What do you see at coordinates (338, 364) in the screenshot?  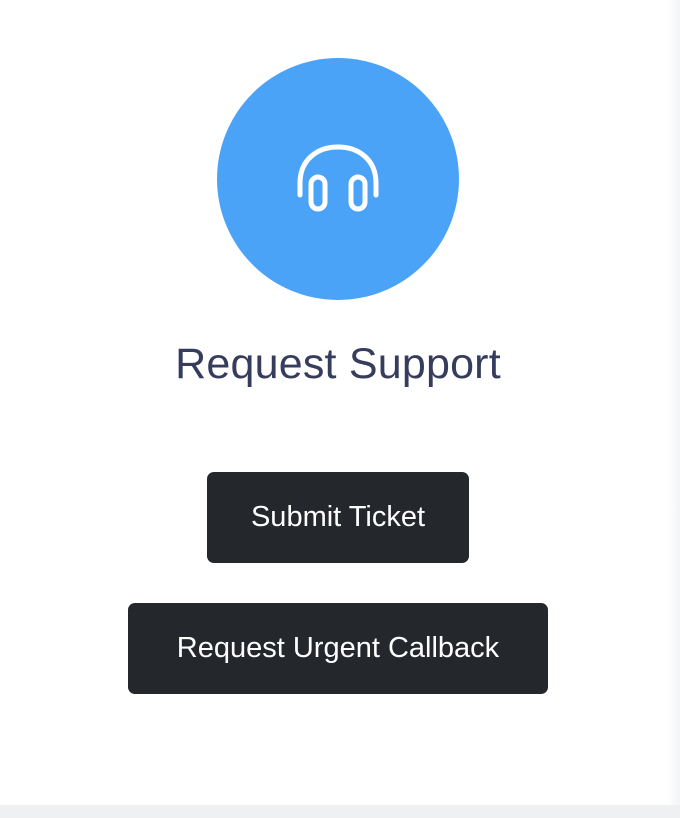 I see `page-title: Request Support` at bounding box center [338, 364].